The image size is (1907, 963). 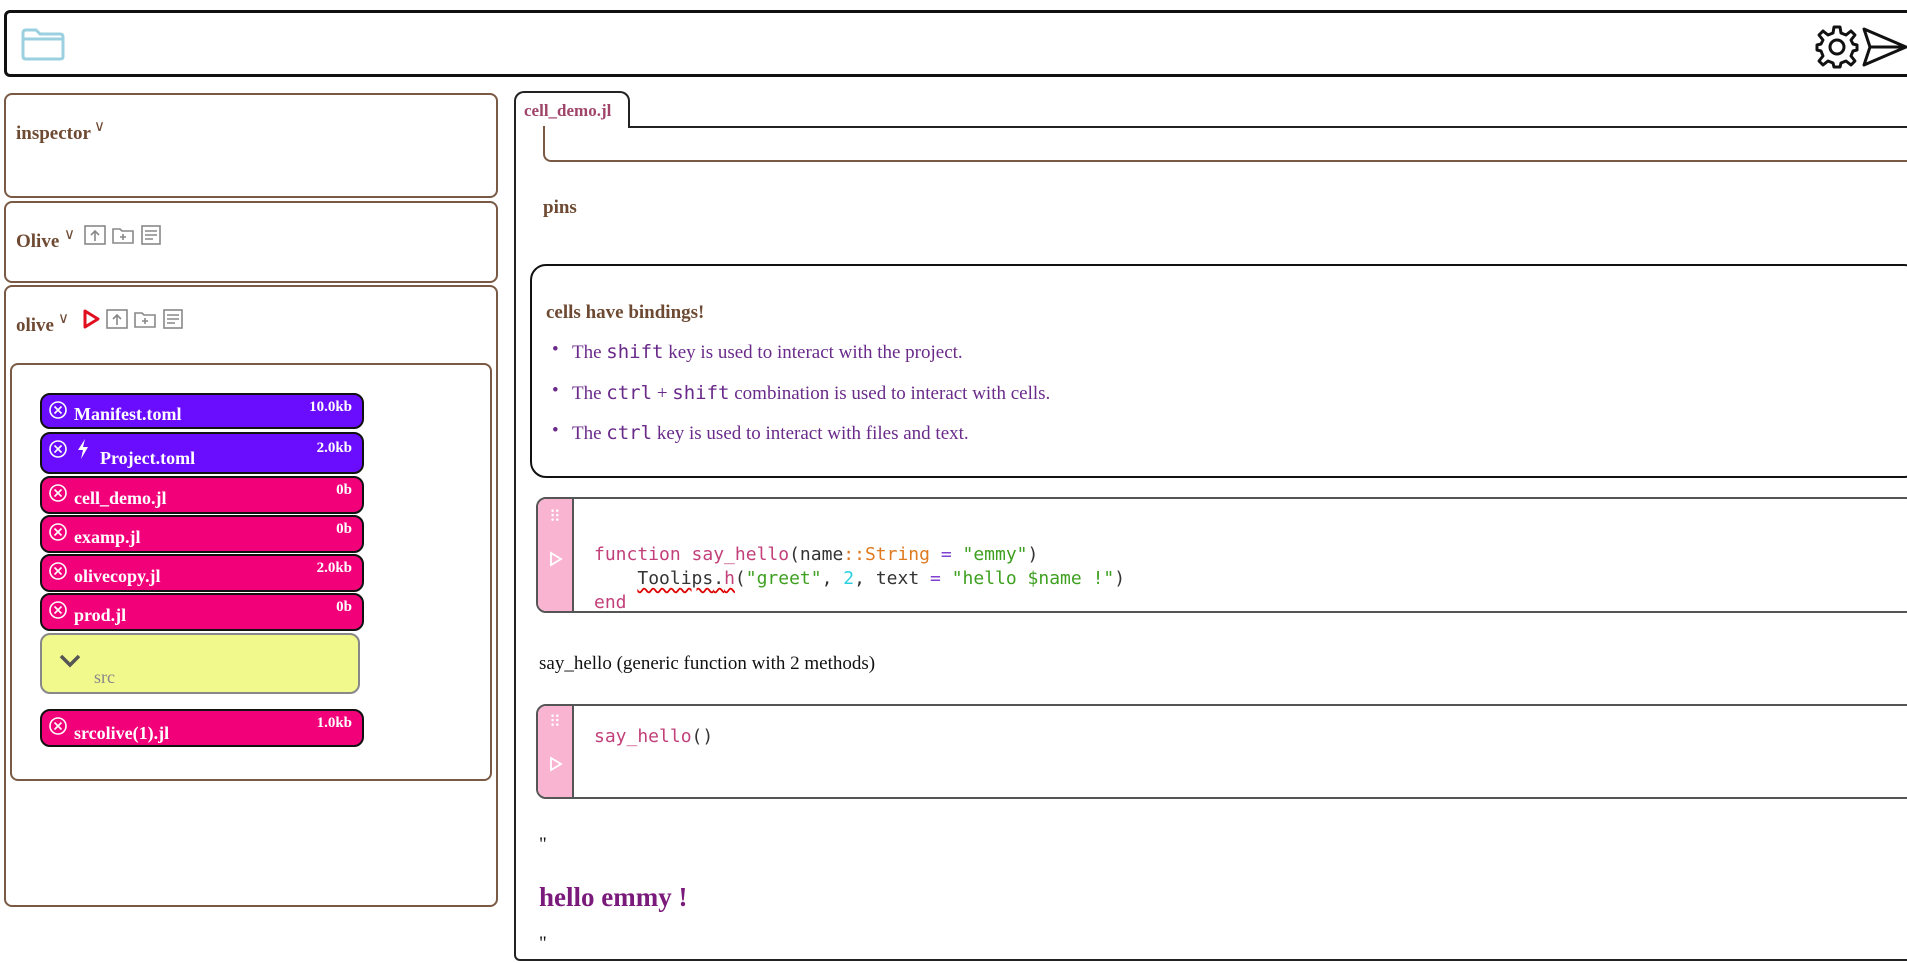 I want to click on code-cell: ⠿ say_hello(), so click(x=1221, y=751).